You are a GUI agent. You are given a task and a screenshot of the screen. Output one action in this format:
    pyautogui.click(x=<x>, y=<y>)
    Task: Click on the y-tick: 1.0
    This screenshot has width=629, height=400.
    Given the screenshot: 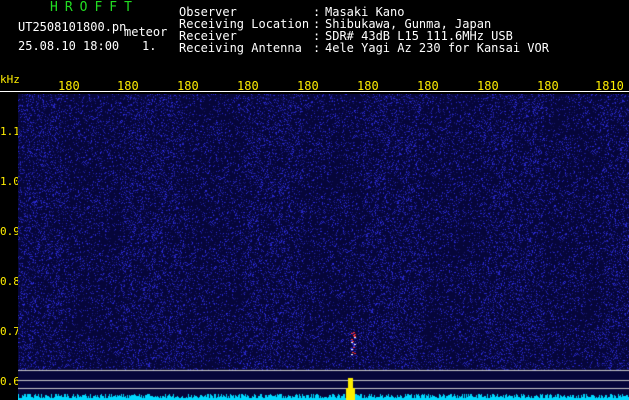 What is the action you would take?
    pyautogui.click(x=10, y=181)
    